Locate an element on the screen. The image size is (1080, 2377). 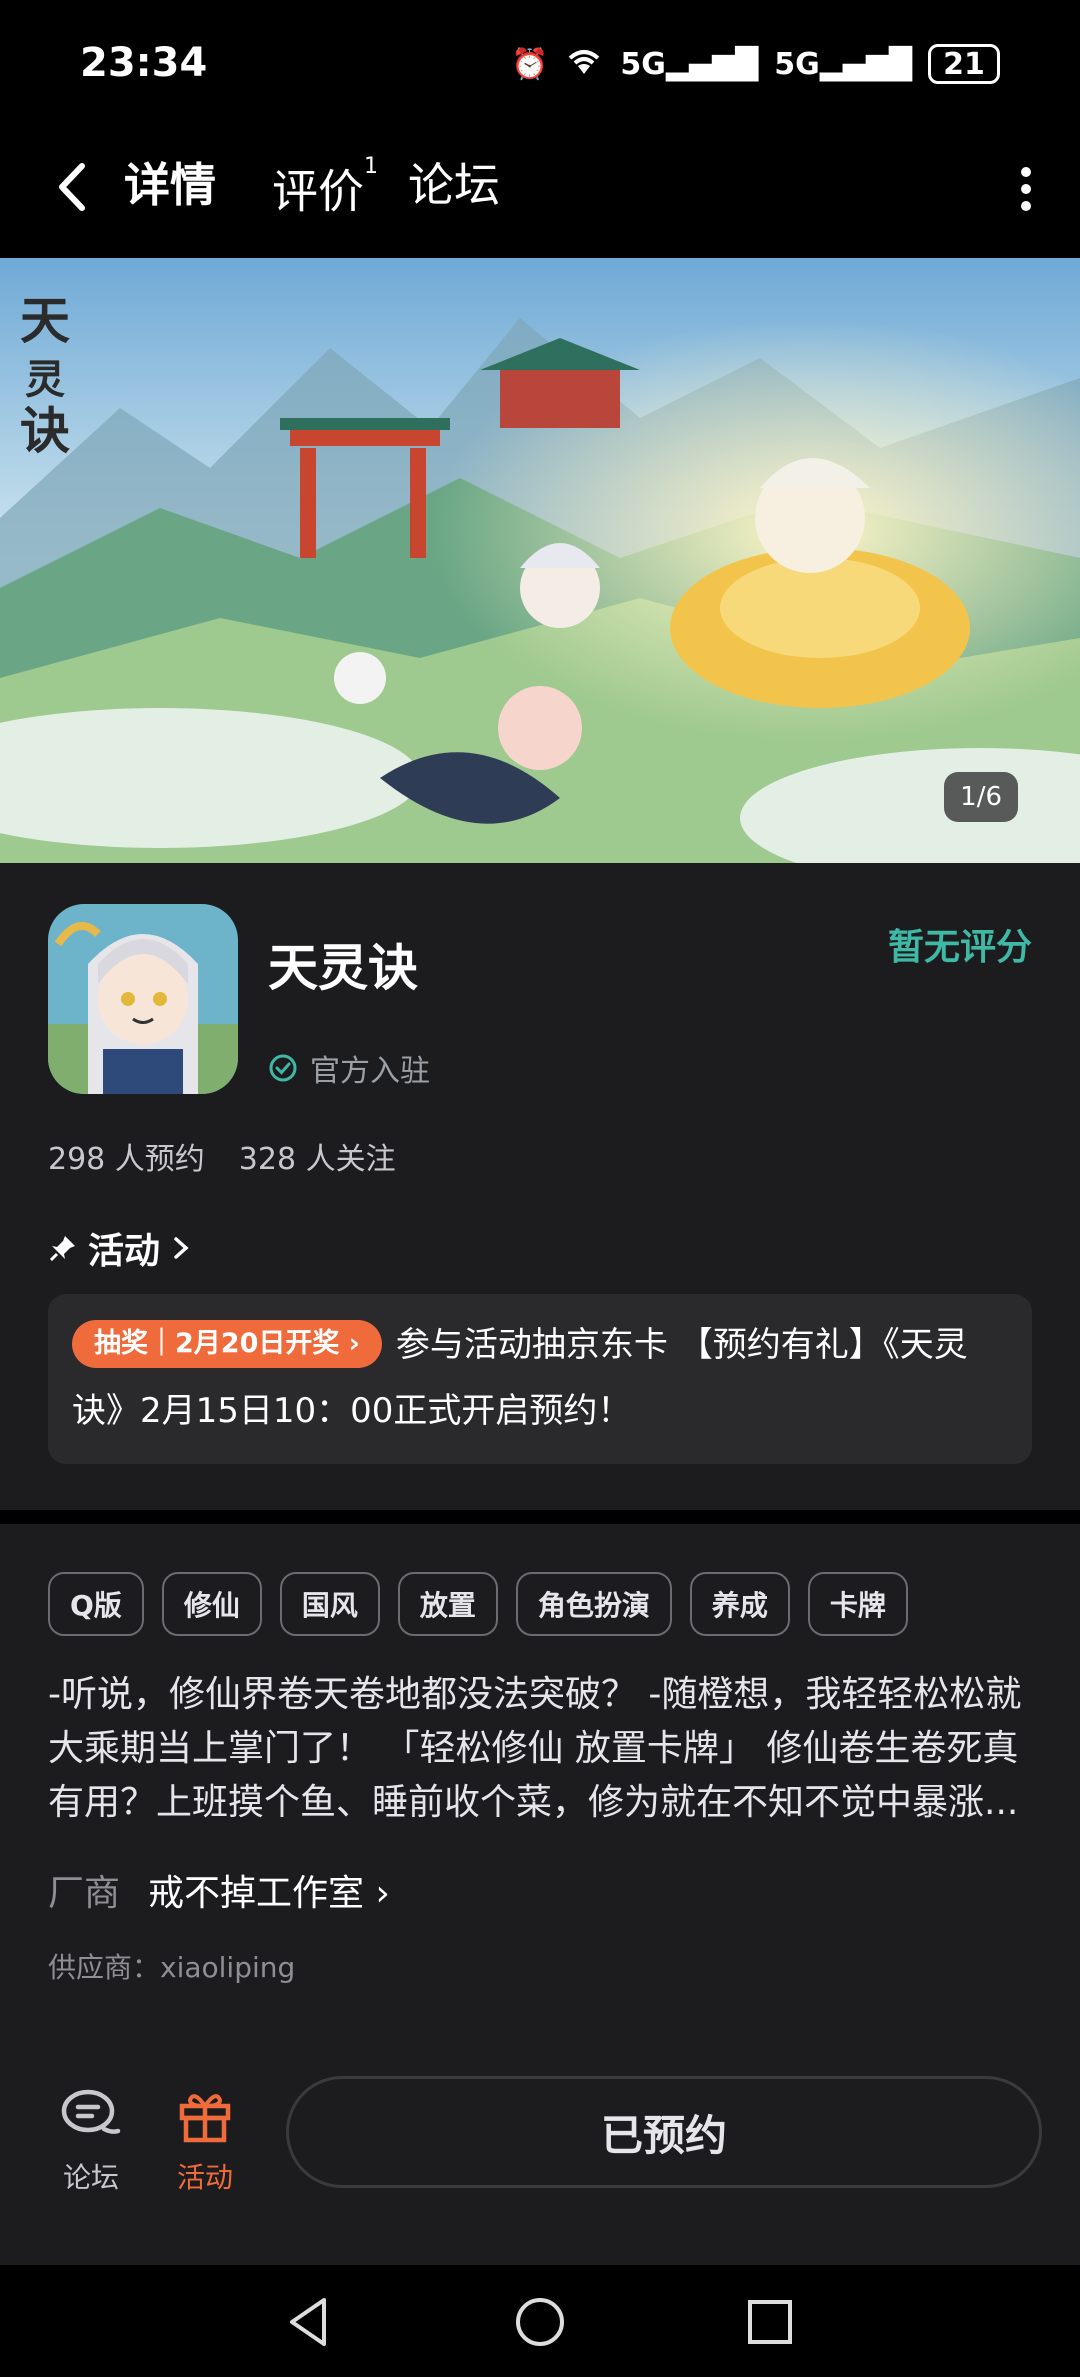
alarm-icon: ⏰ is located at coordinates (530, 64).